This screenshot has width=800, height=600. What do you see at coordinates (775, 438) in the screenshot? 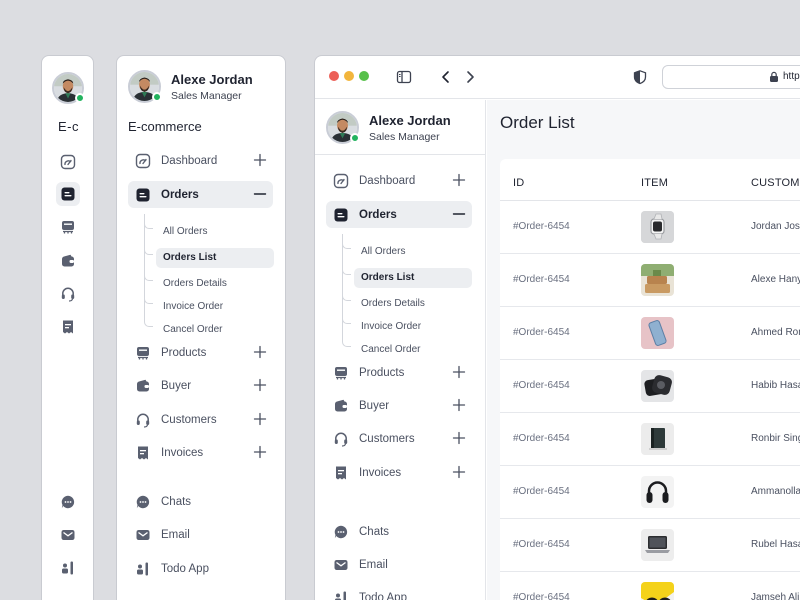
I see `customer-name: Ronbir Sing` at bounding box center [775, 438].